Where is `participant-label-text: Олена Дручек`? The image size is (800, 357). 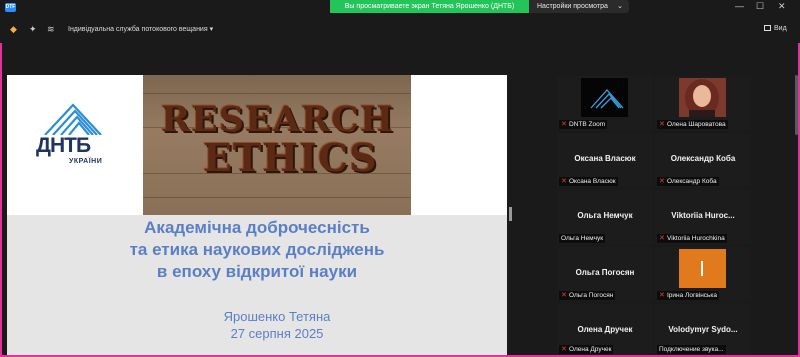 participant-label-text: Олена Дручек is located at coordinates (590, 349).